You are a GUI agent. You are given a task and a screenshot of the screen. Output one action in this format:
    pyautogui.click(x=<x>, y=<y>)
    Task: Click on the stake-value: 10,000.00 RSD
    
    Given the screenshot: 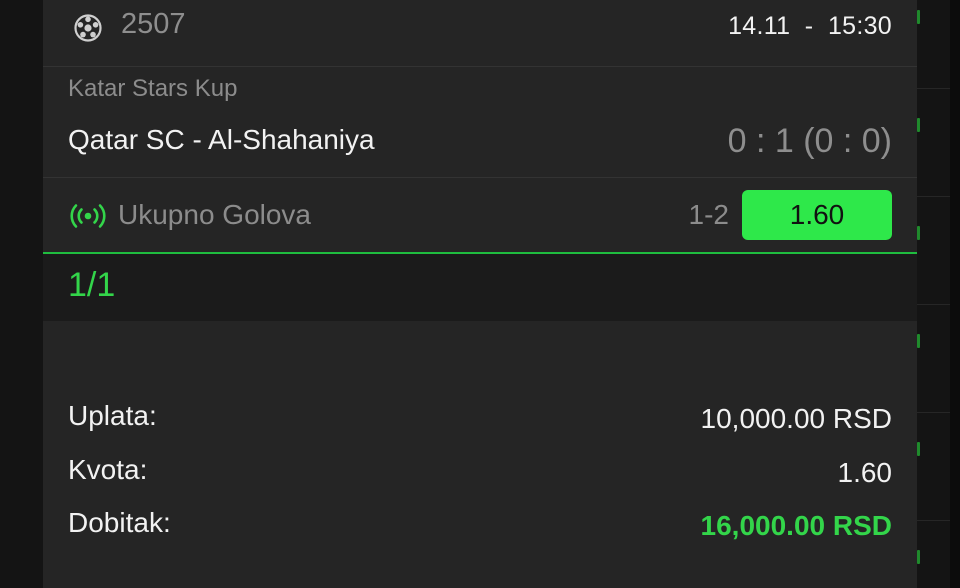 What is the action you would take?
    pyautogui.click(x=796, y=418)
    